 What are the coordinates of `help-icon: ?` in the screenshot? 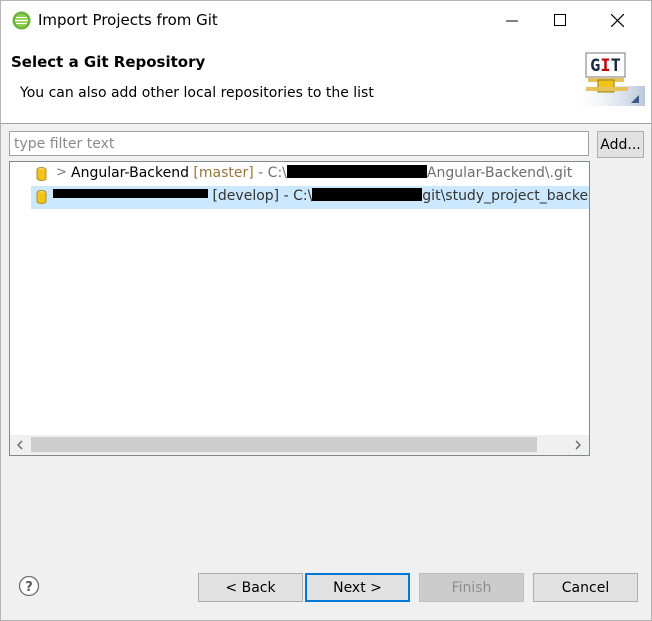 It's located at (29, 586).